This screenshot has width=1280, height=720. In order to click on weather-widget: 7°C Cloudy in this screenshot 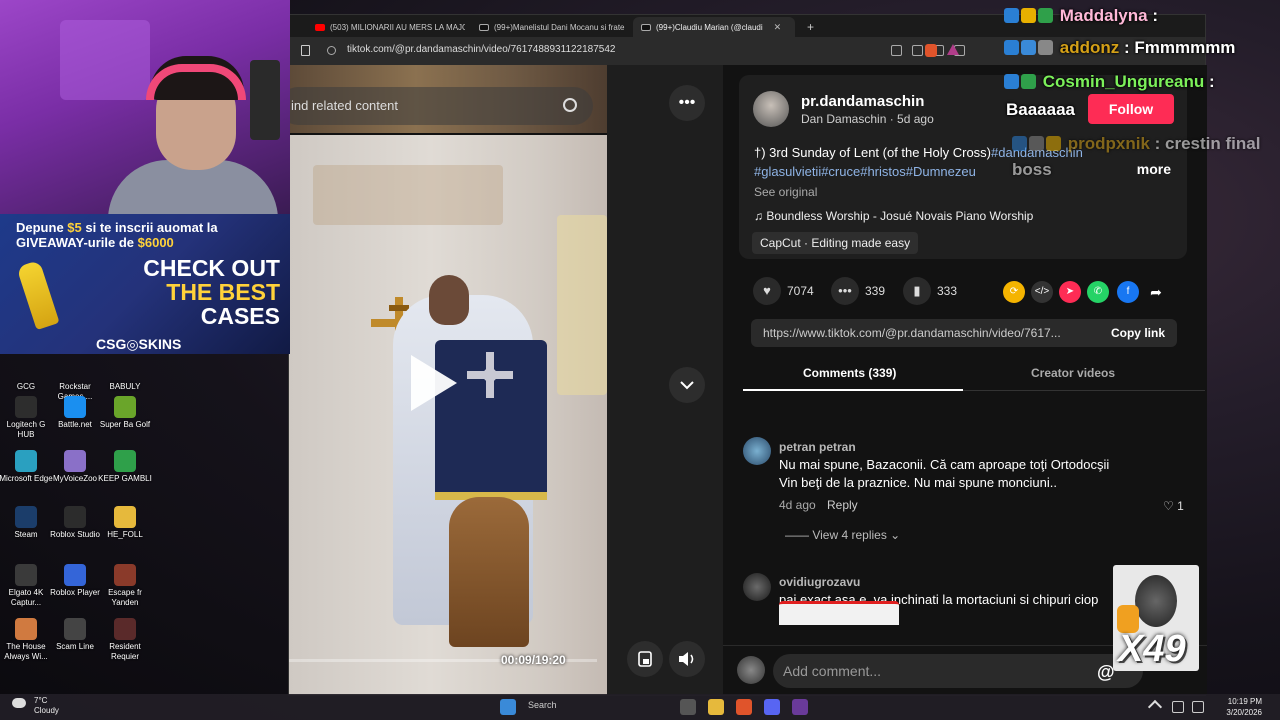, I will do `click(46, 706)`.